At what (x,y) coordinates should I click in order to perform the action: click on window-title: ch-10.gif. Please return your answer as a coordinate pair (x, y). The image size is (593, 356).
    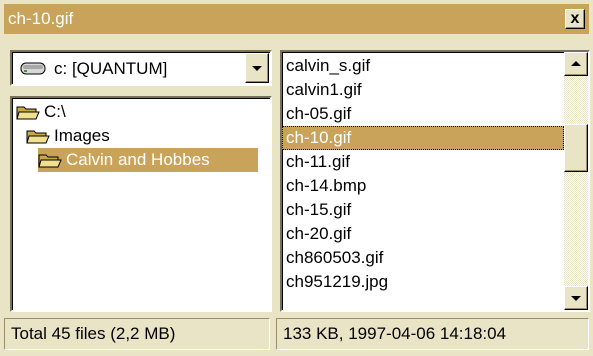
    Looking at the image, I should click on (41, 18).